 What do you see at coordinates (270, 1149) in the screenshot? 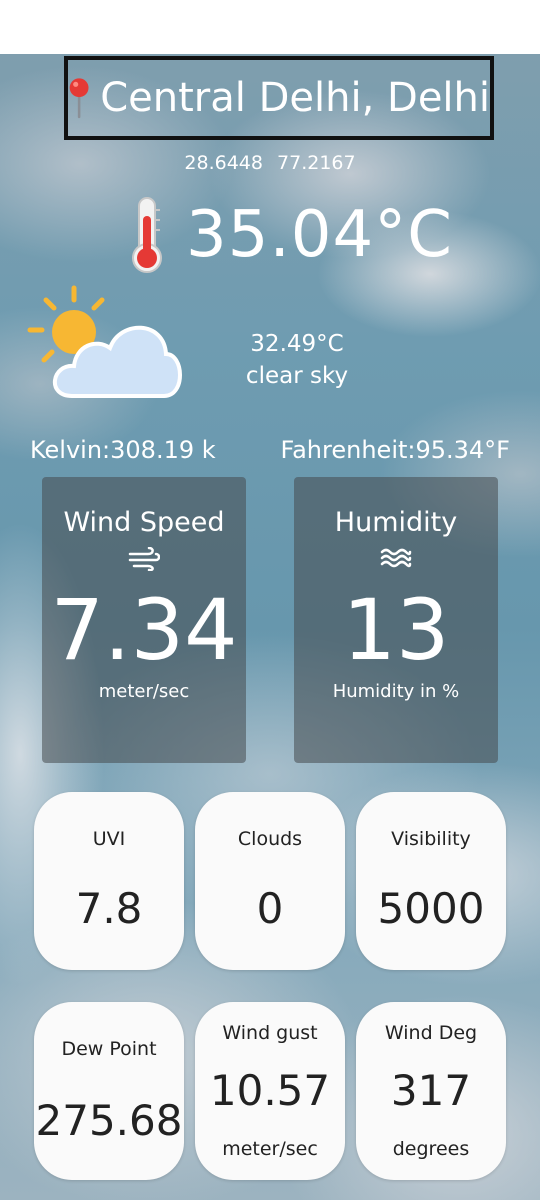
I see `wind-gust-unit: meter/sec` at bounding box center [270, 1149].